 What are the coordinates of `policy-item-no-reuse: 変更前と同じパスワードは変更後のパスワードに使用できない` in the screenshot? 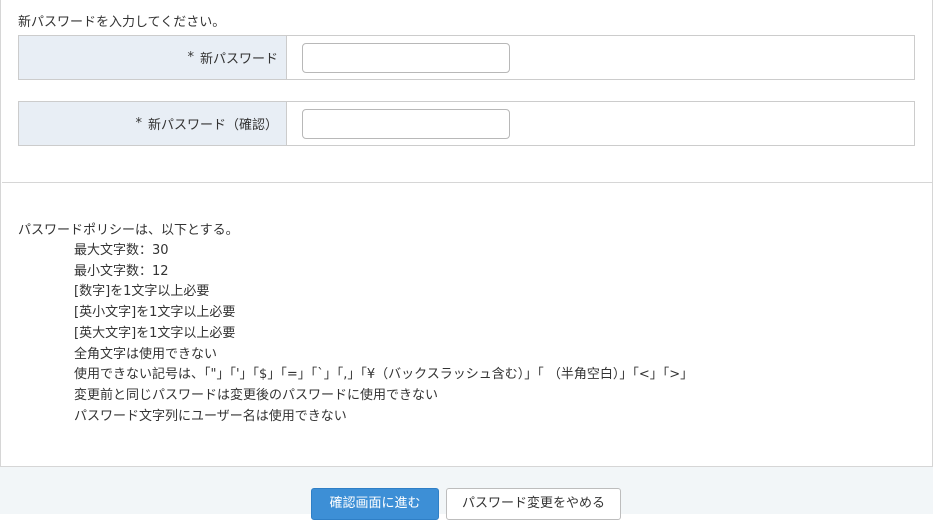 It's located at (256, 395).